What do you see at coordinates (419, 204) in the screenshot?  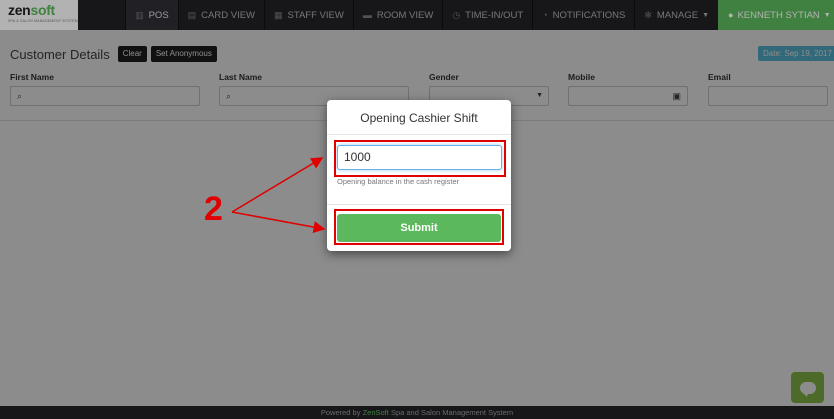 I see `modal-footer-divider` at bounding box center [419, 204].